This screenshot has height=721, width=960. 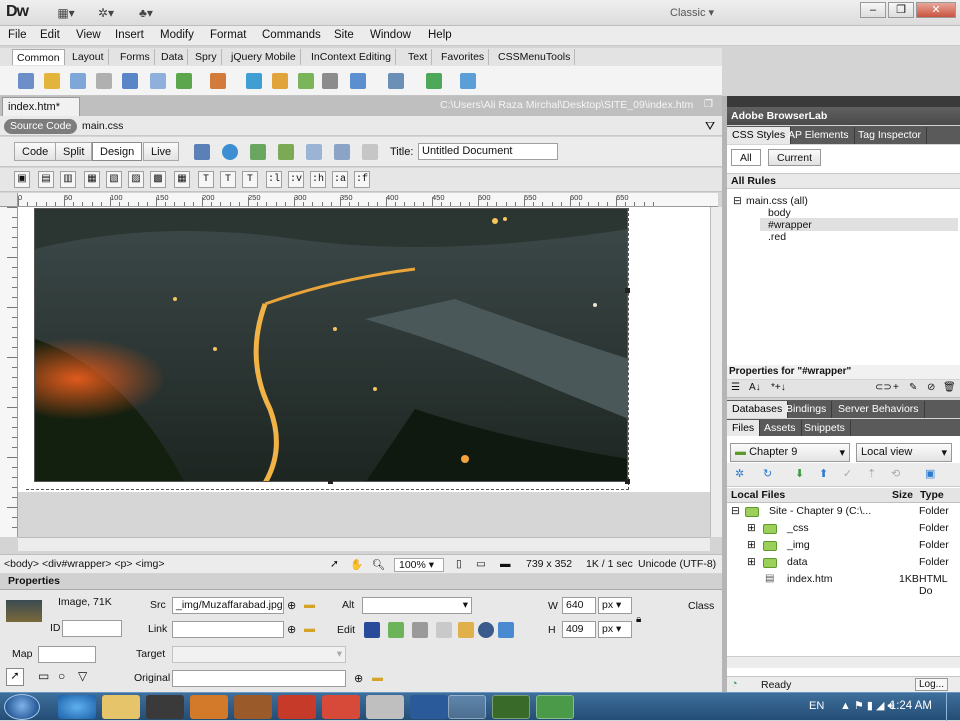 I want to click on target-select: ▾, so click(x=259, y=654).